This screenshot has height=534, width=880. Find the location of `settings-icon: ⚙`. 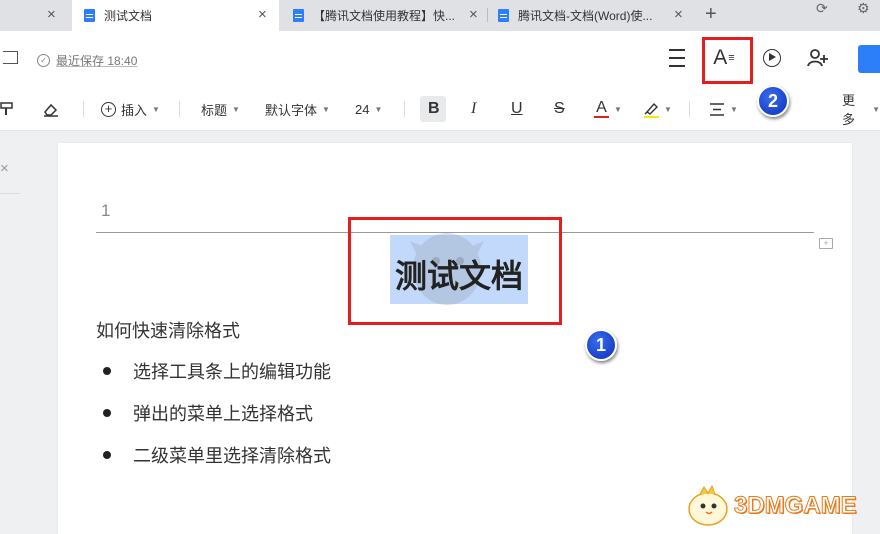

settings-icon: ⚙ is located at coordinates (863, 8).